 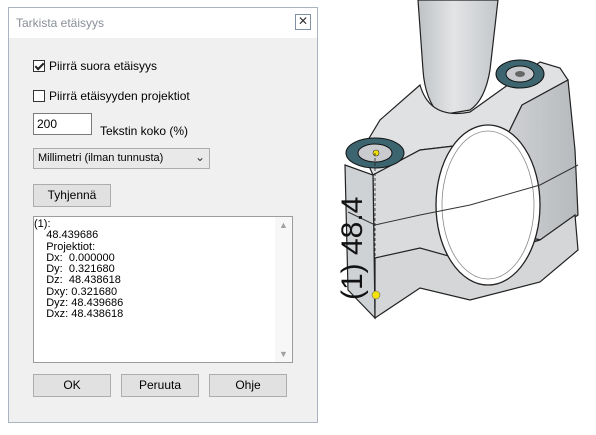 What do you see at coordinates (303, 22) in the screenshot?
I see `close-icon: ✕` at bounding box center [303, 22].